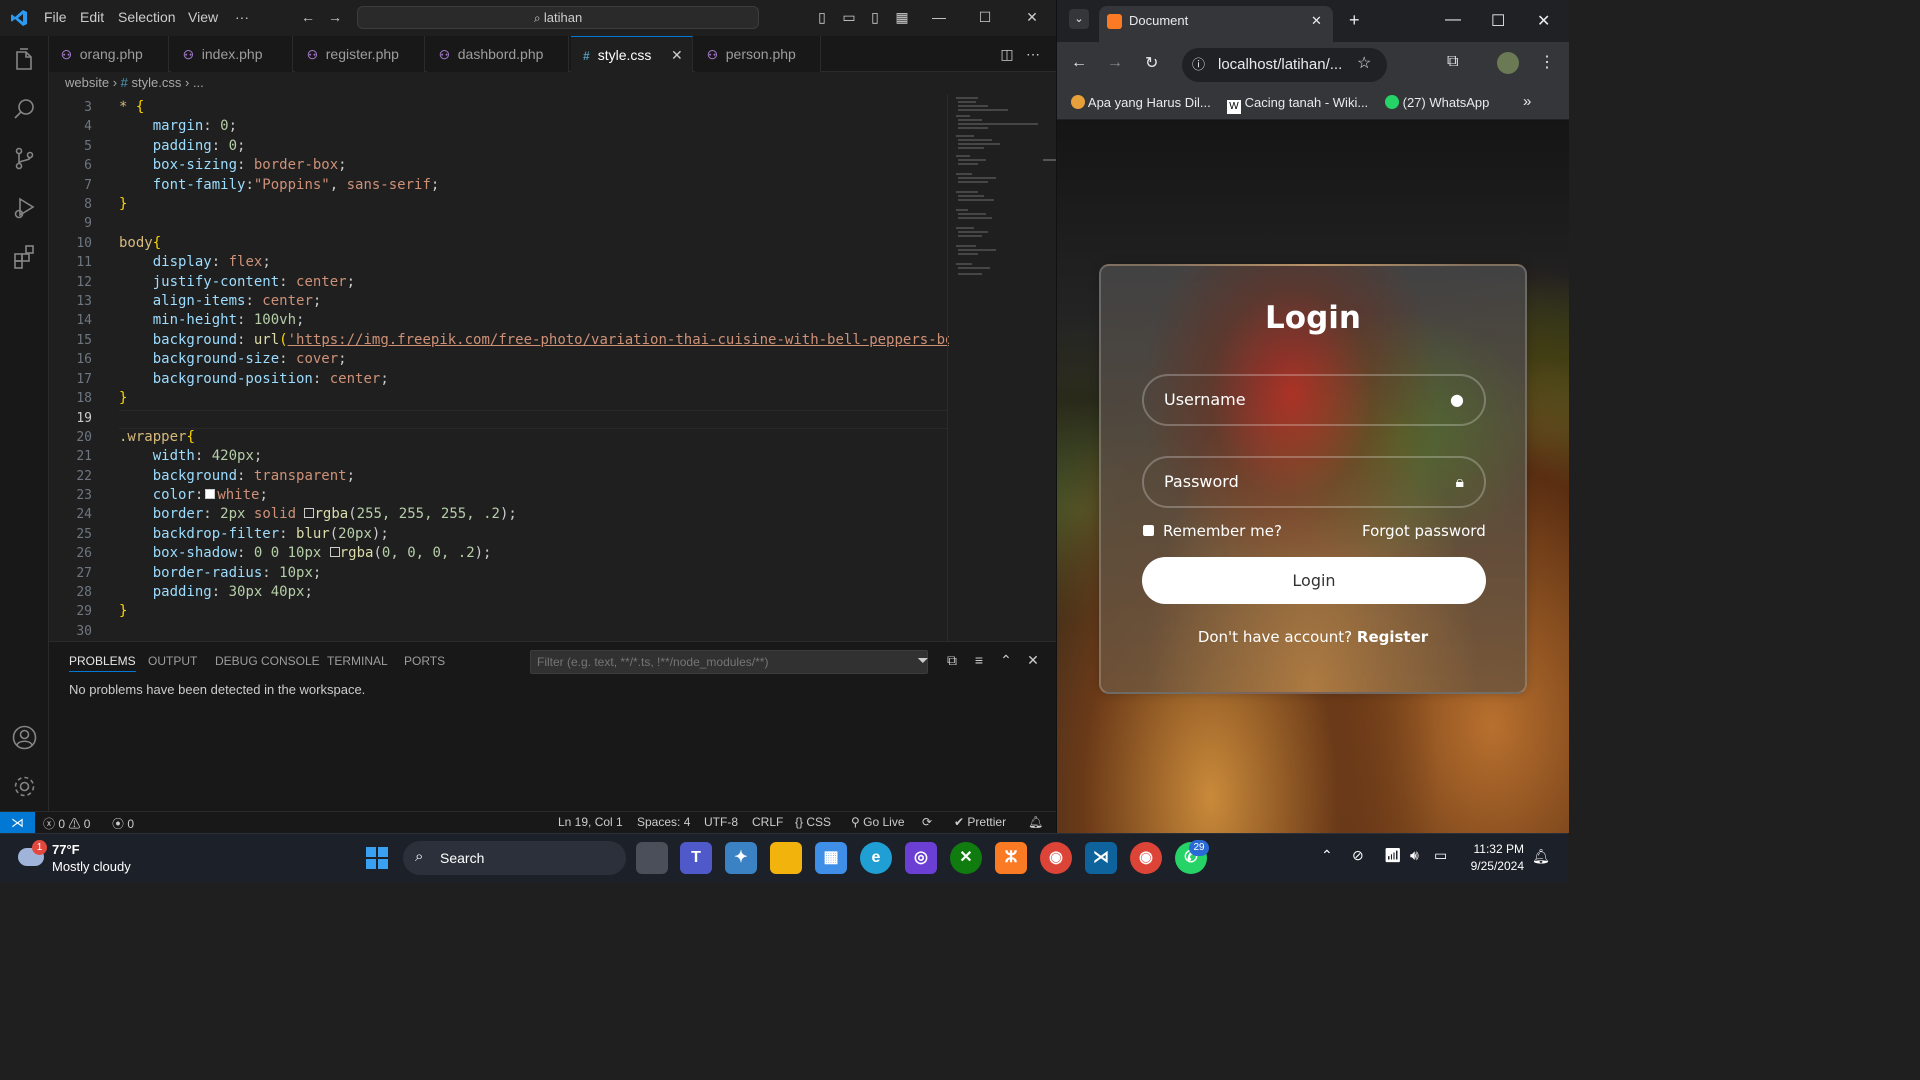 Image resolution: width=1920 pixels, height=1080 pixels. Describe the element at coordinates (17, 823) in the screenshot. I see `remote-icon: ⋊` at that location.